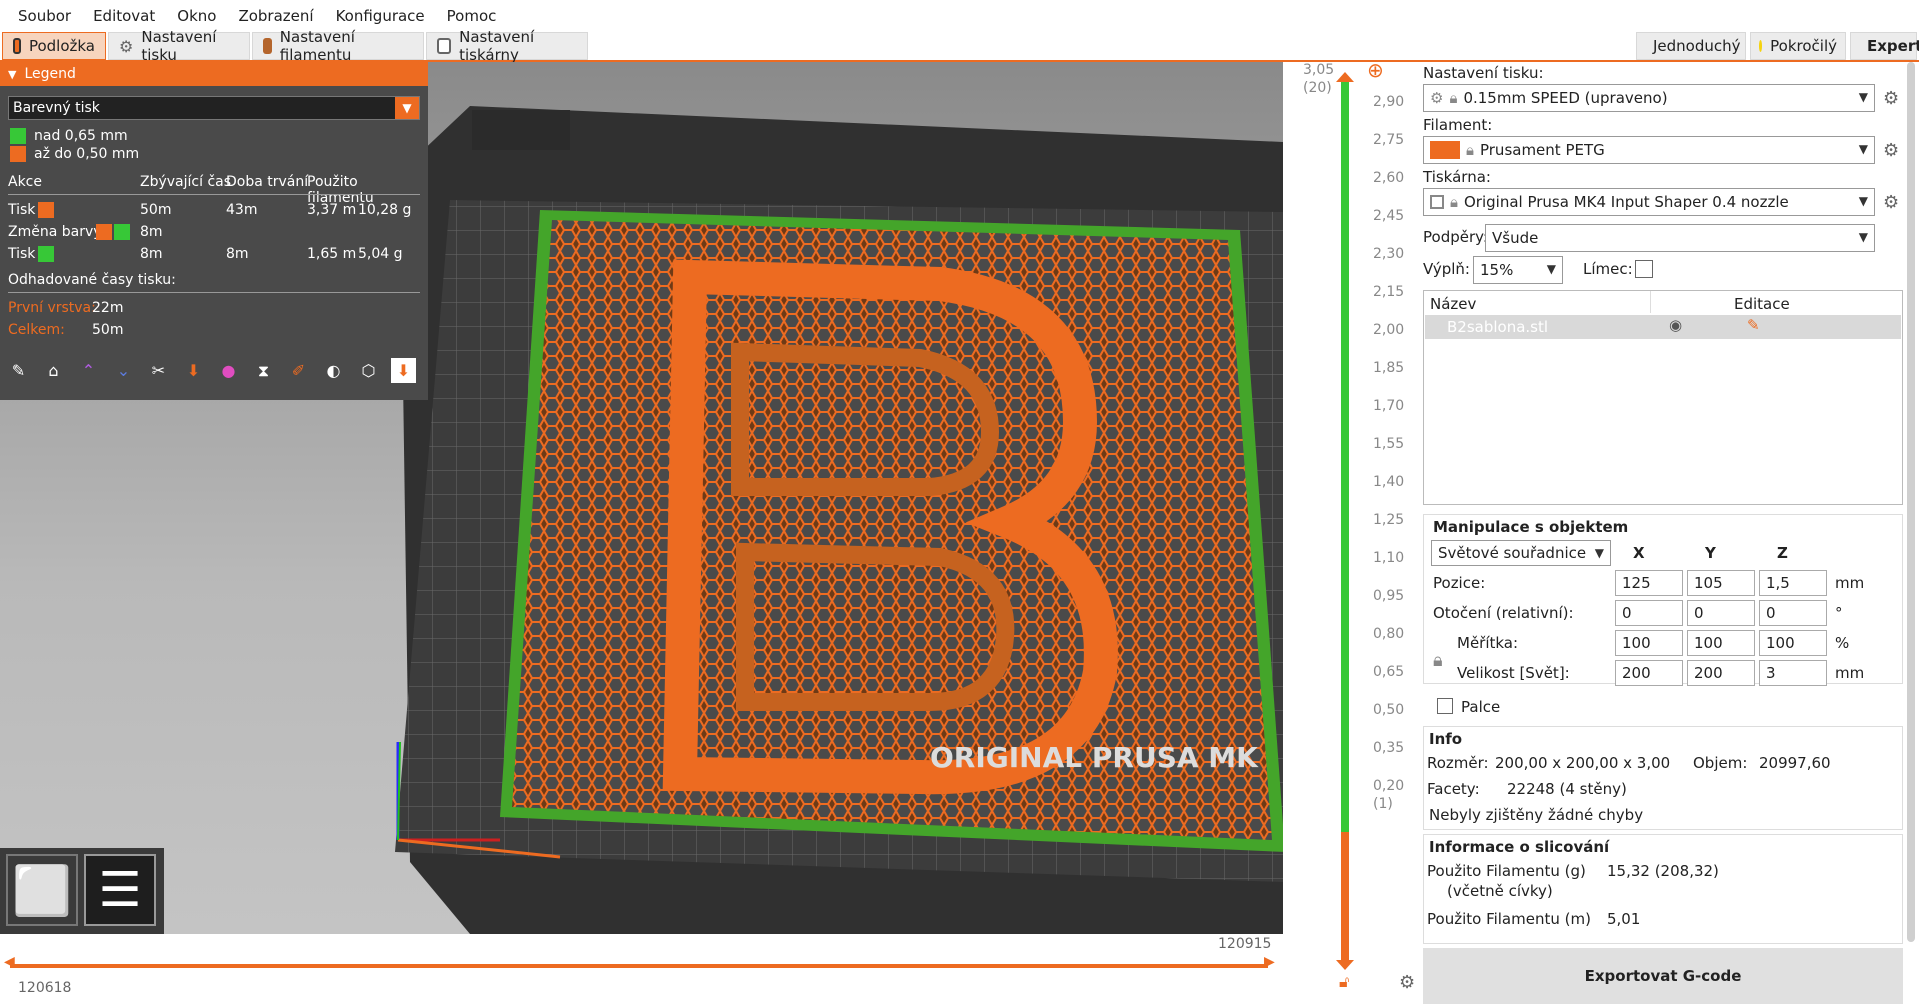 Image resolution: width=1919 pixels, height=1004 pixels. What do you see at coordinates (1445, 706) in the screenshot?
I see `inches-checkbox` at bounding box center [1445, 706].